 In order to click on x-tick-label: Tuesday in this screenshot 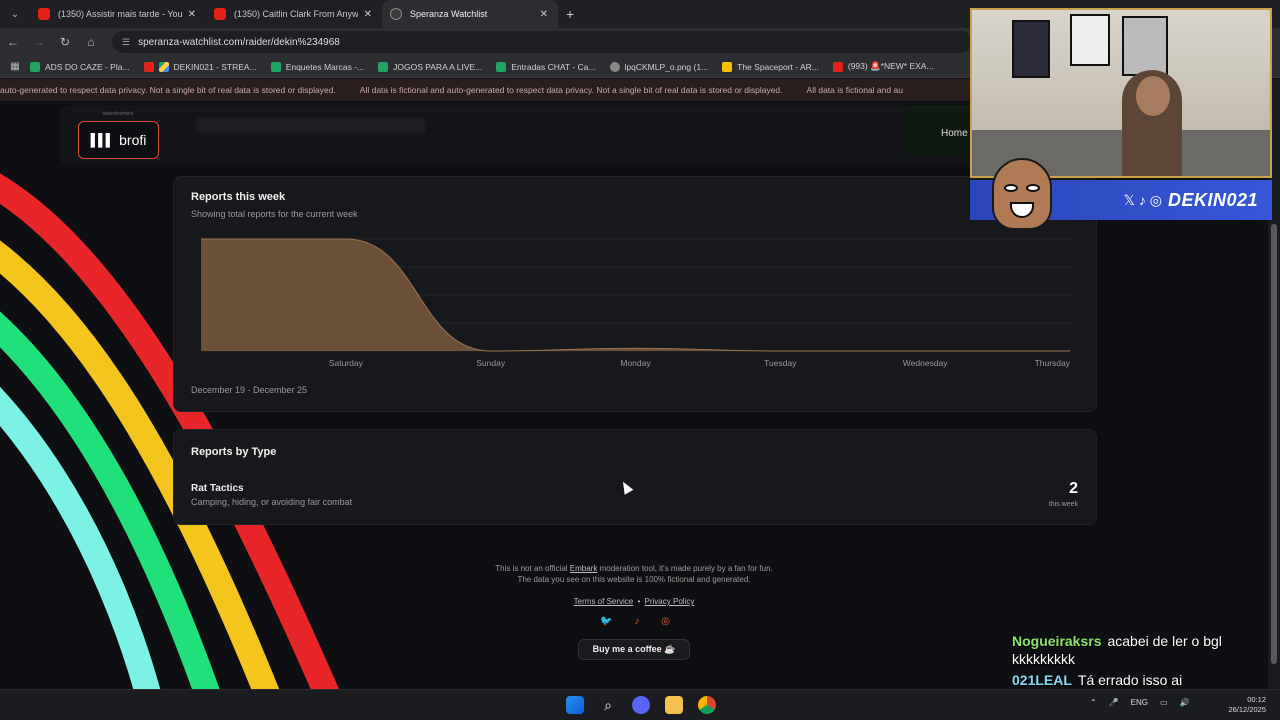, I will do `click(780, 363)`.